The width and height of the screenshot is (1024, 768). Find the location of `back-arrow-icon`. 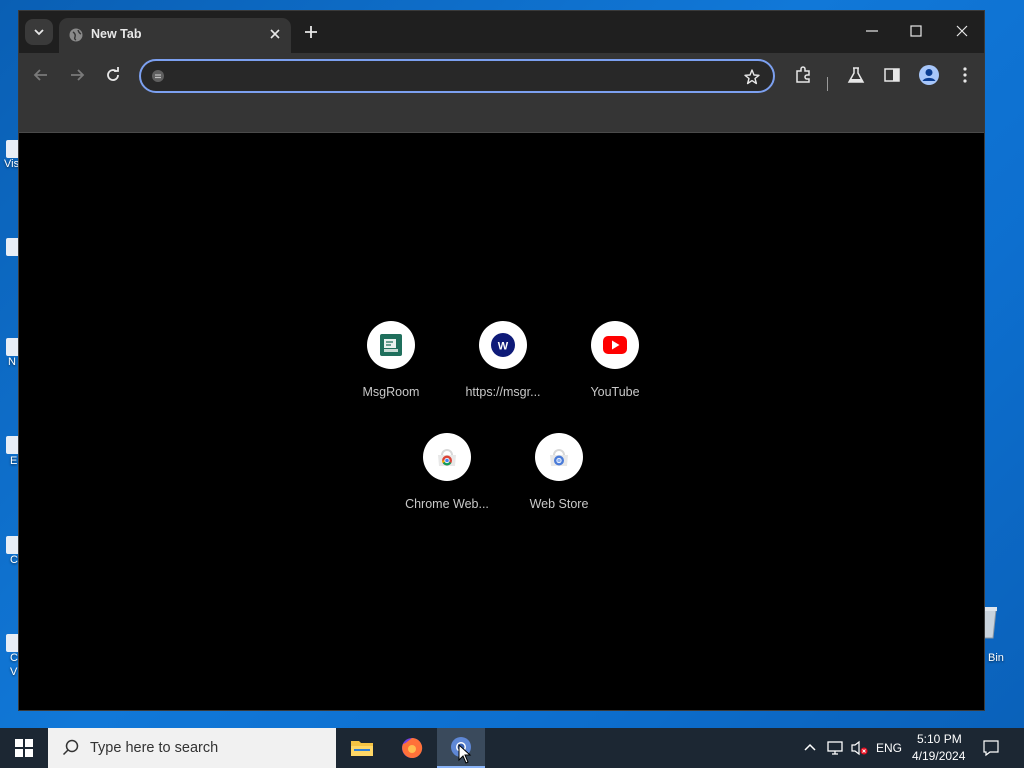

back-arrow-icon is located at coordinates (41, 75).